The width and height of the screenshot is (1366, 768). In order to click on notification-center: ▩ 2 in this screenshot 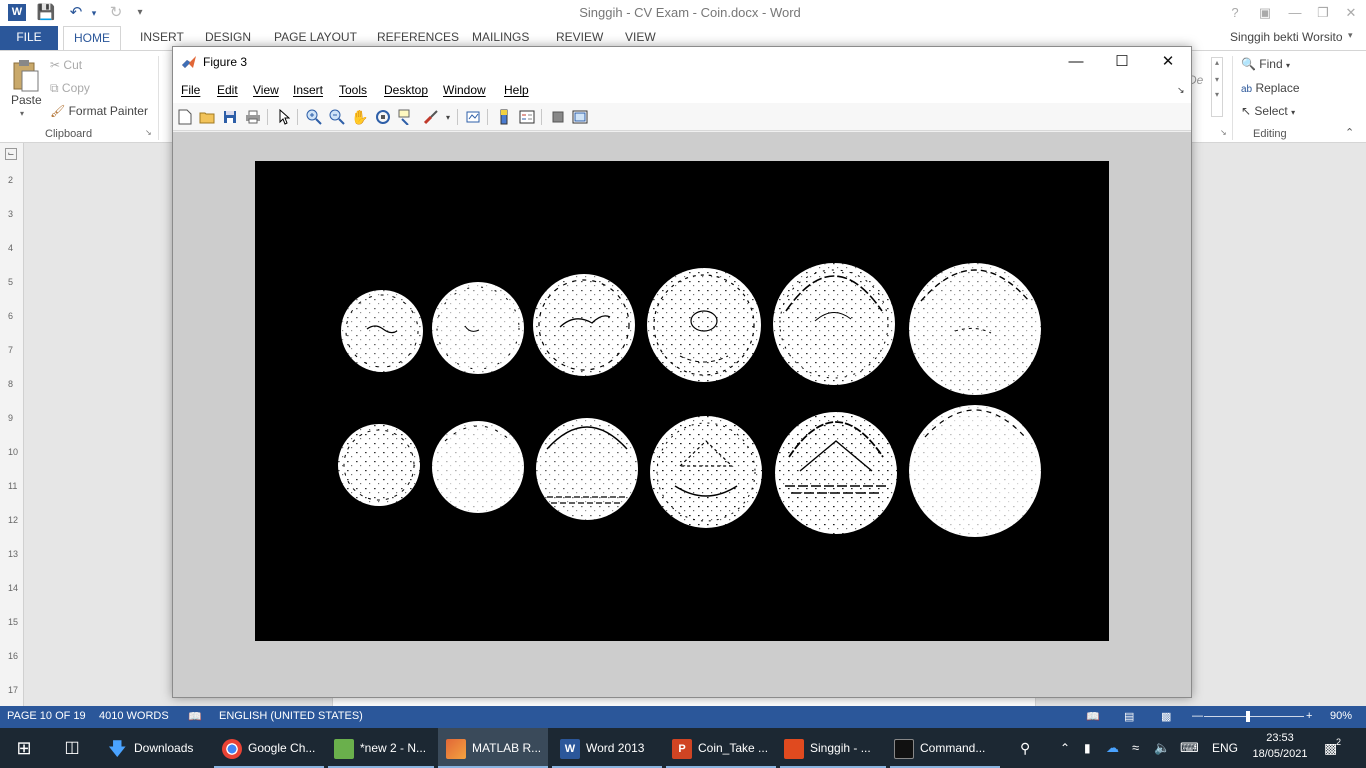, I will do `click(1332, 748)`.